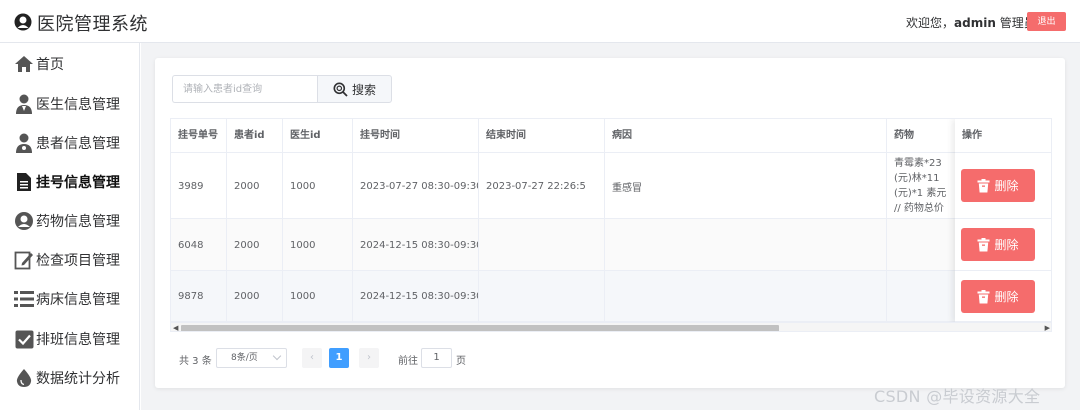  I want to click on sidebar-item-label: 排班信息管理, so click(78, 340).